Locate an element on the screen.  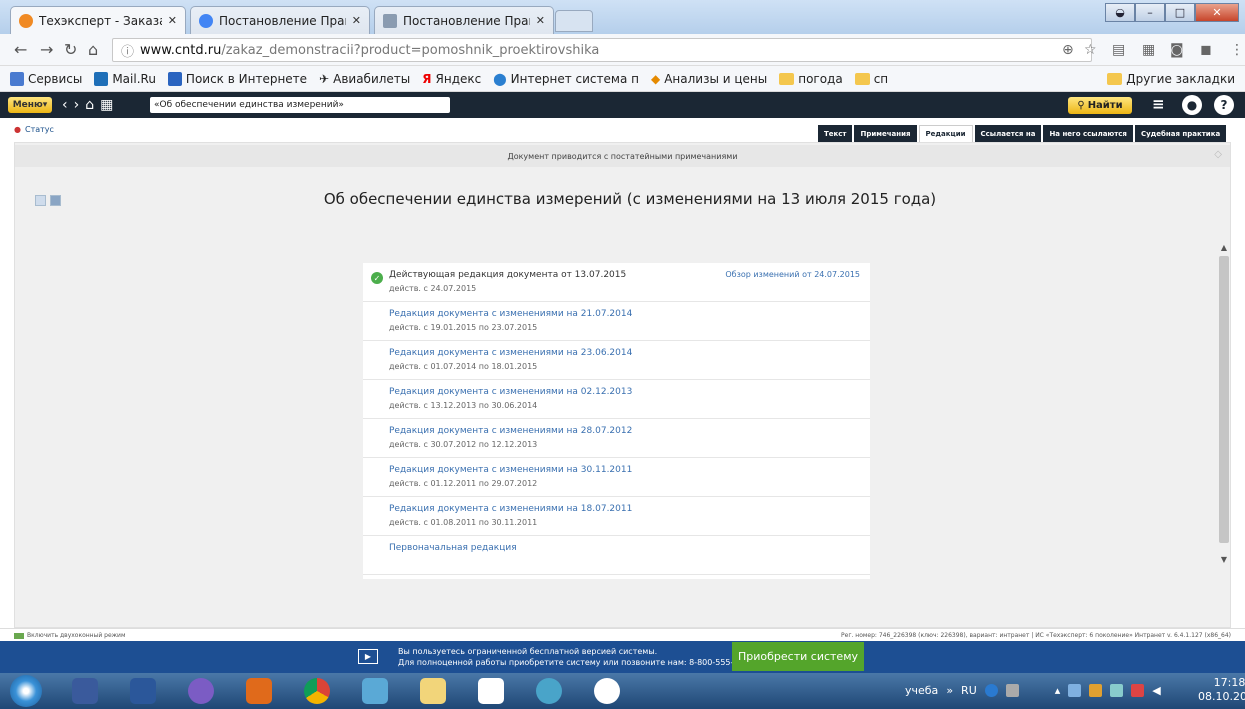
back-icon: ← is located at coordinates (20, 49).